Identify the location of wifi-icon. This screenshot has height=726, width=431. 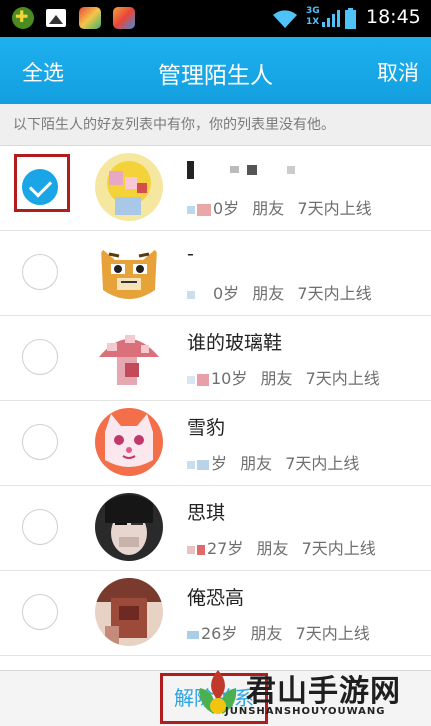
(285, 19).